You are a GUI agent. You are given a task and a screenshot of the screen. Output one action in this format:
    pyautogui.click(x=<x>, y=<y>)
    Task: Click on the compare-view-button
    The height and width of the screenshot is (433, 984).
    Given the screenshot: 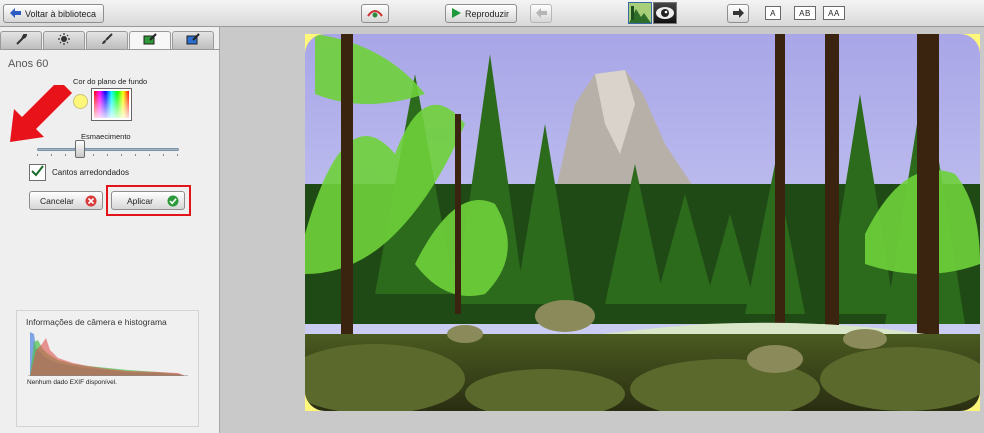 What is the action you would take?
    pyautogui.click(x=665, y=13)
    